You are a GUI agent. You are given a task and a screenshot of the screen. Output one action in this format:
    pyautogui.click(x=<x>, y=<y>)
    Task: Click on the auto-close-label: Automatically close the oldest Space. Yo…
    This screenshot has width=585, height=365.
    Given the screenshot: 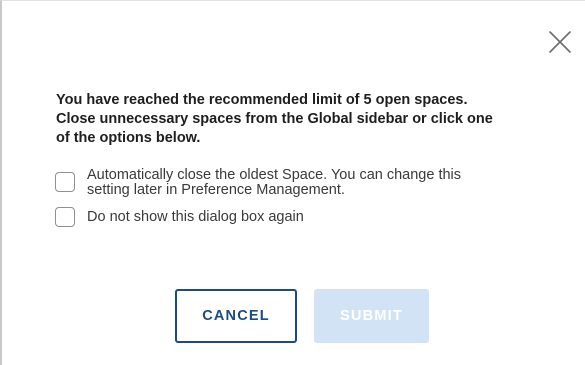 What is the action you would take?
    pyautogui.click(x=274, y=183)
    